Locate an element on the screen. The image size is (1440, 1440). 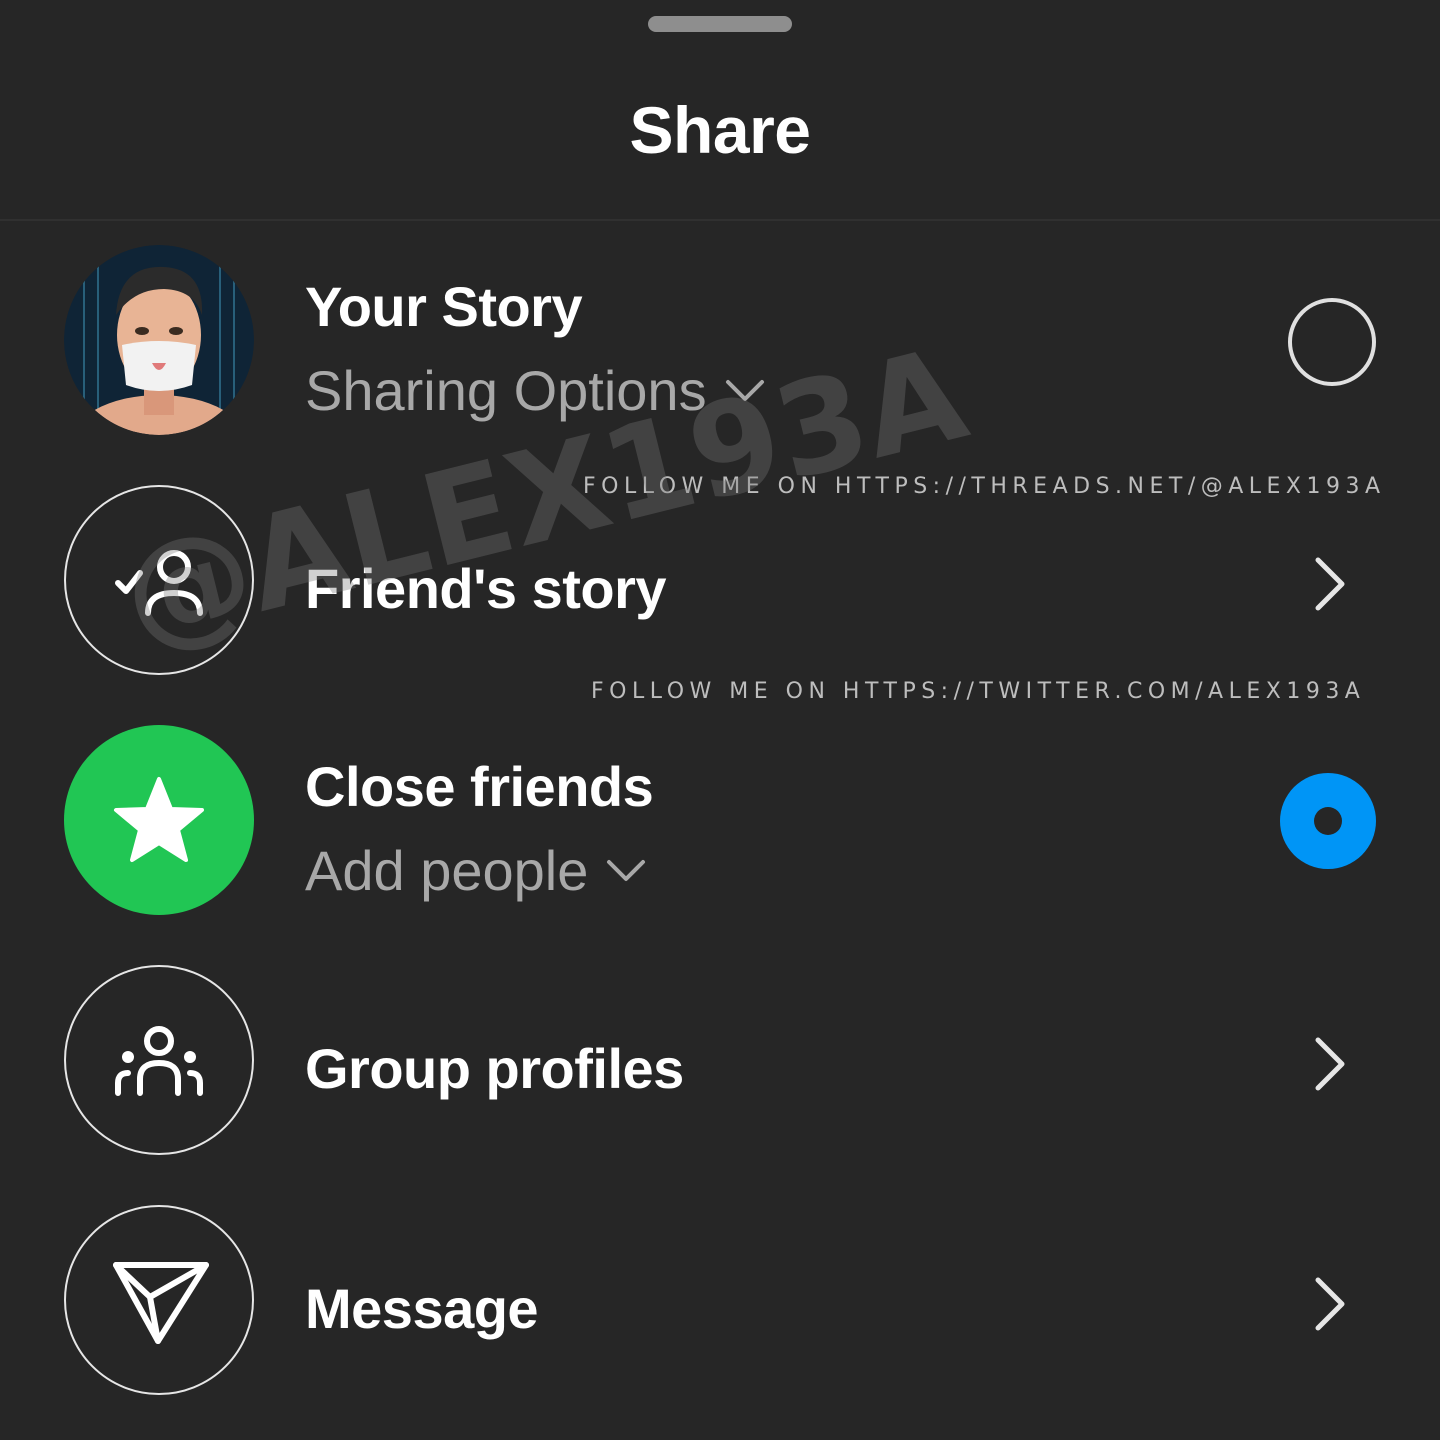
send-icon is located at coordinates (161, 1303).